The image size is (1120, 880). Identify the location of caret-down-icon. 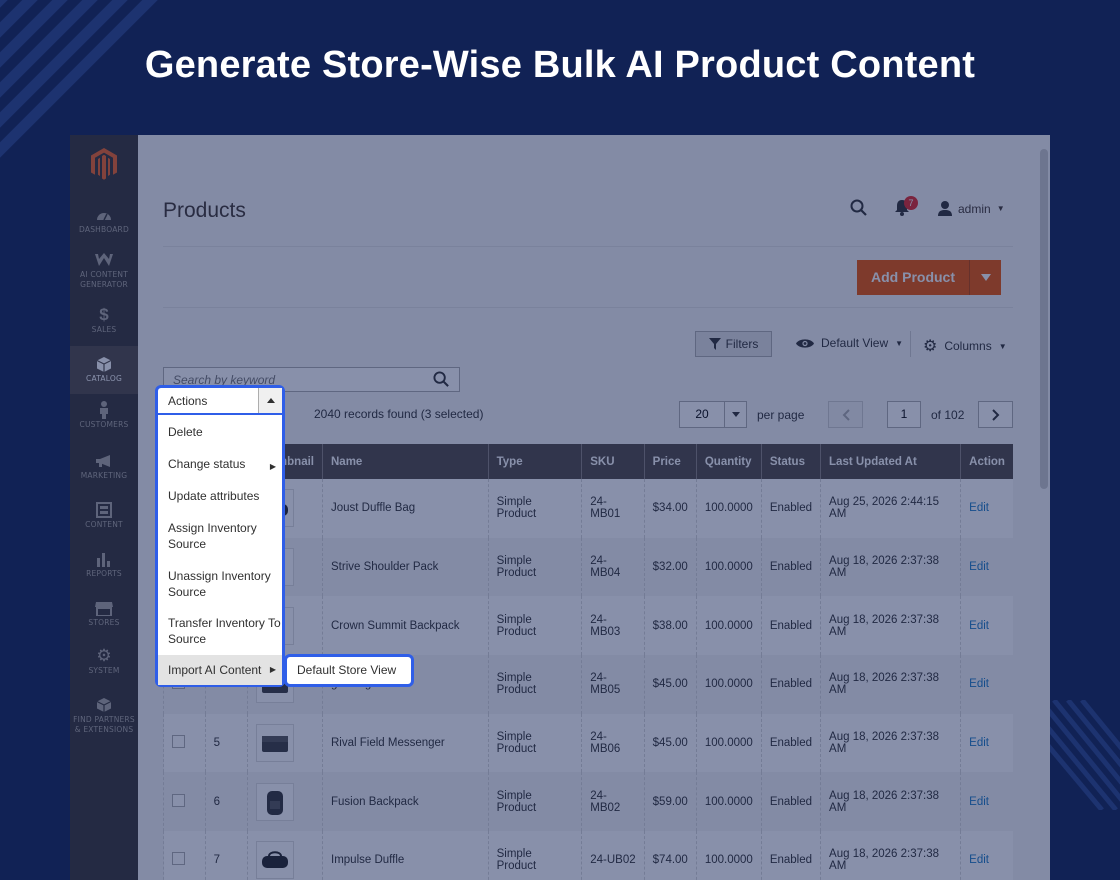
(735, 414).